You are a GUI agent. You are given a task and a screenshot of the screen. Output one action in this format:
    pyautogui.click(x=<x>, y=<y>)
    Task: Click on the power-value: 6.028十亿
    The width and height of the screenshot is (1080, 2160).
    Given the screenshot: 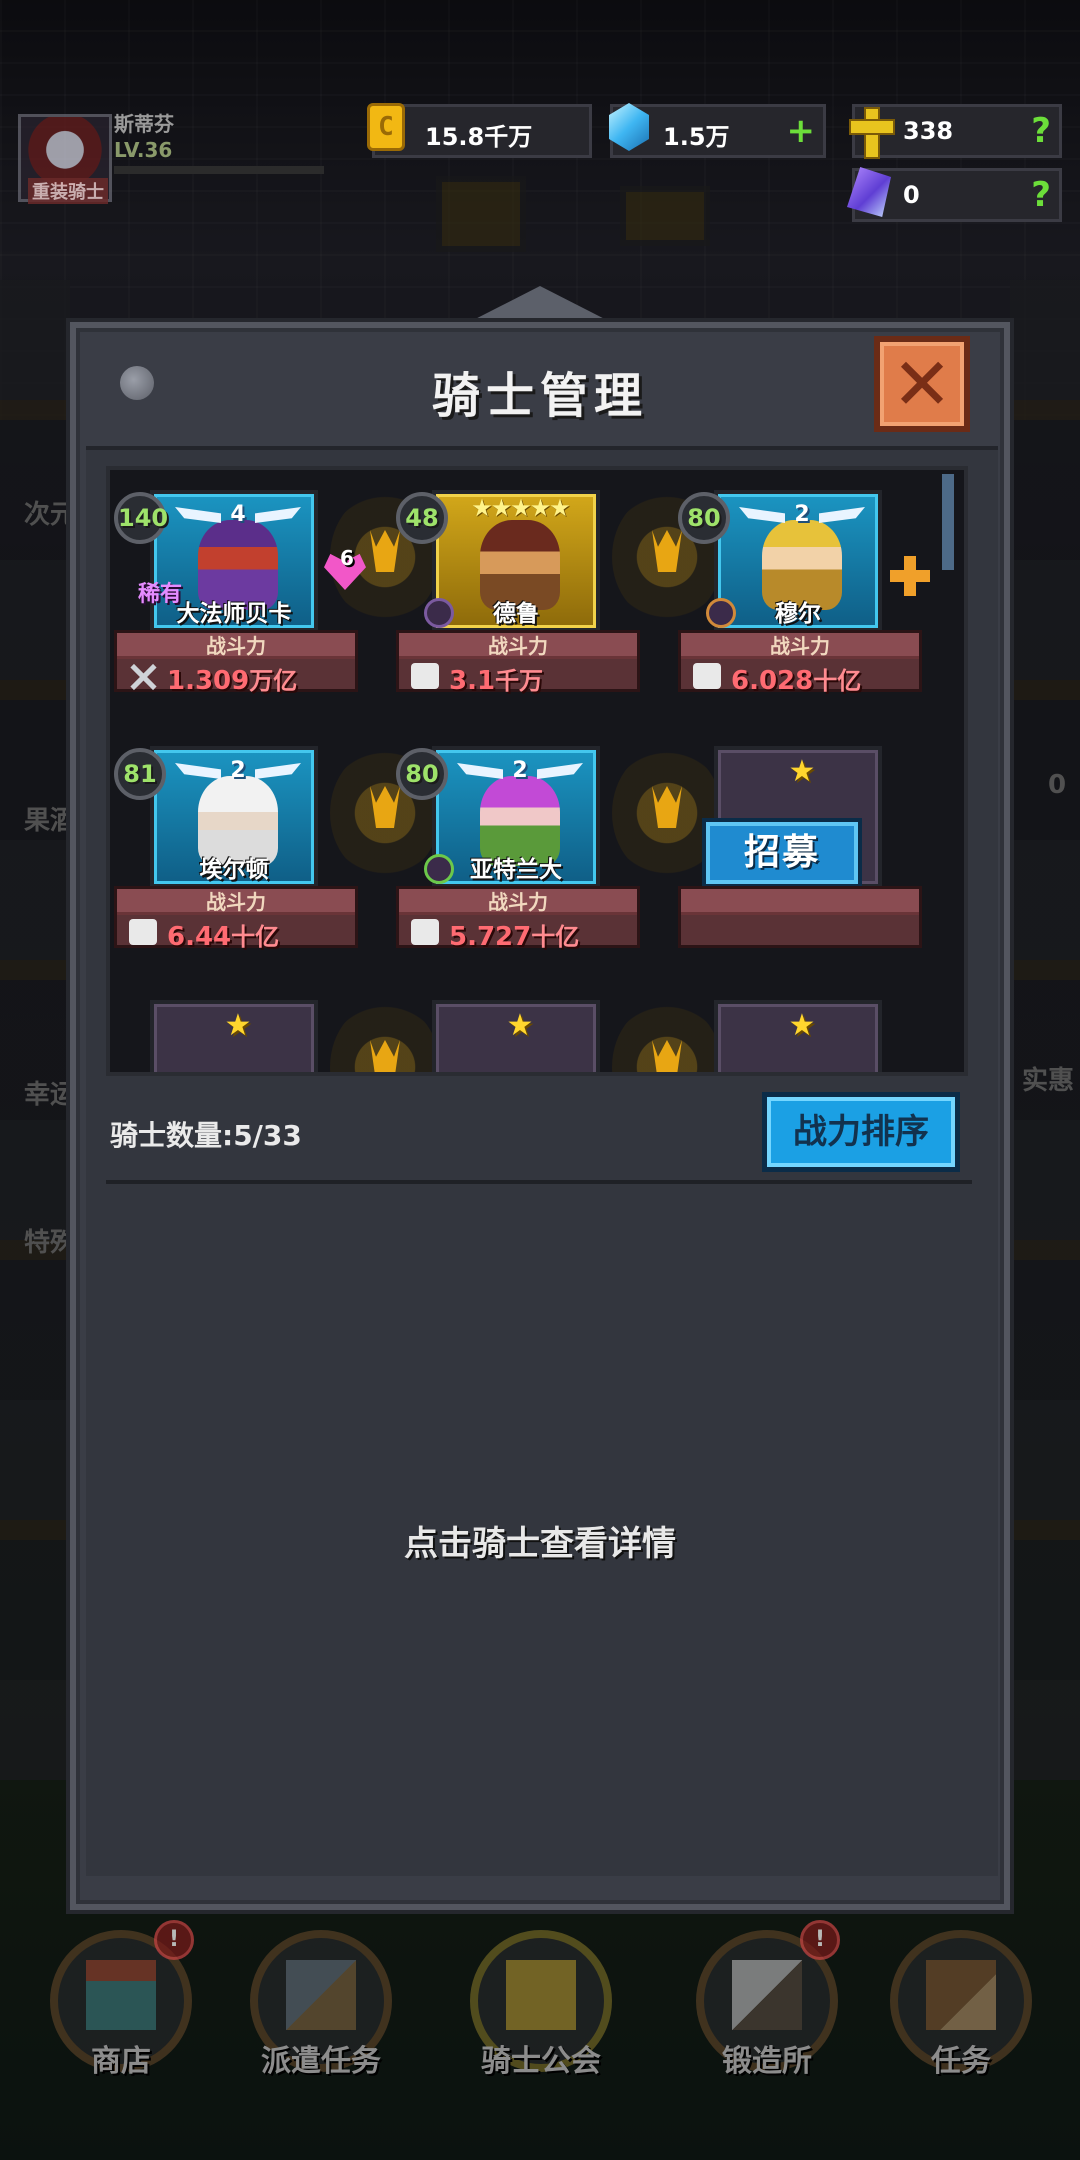 What is the action you would take?
    pyautogui.click(x=796, y=678)
    